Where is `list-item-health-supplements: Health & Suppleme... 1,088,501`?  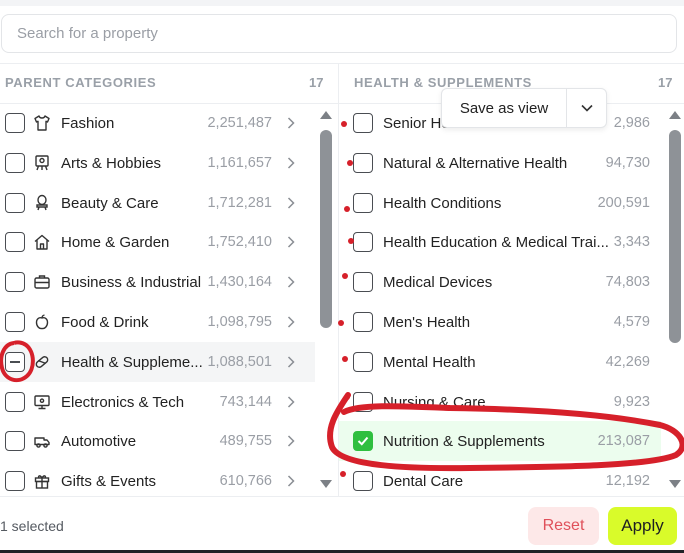 list-item-health-supplements: Health & Suppleme... 1,088,501 is located at coordinates (157, 362).